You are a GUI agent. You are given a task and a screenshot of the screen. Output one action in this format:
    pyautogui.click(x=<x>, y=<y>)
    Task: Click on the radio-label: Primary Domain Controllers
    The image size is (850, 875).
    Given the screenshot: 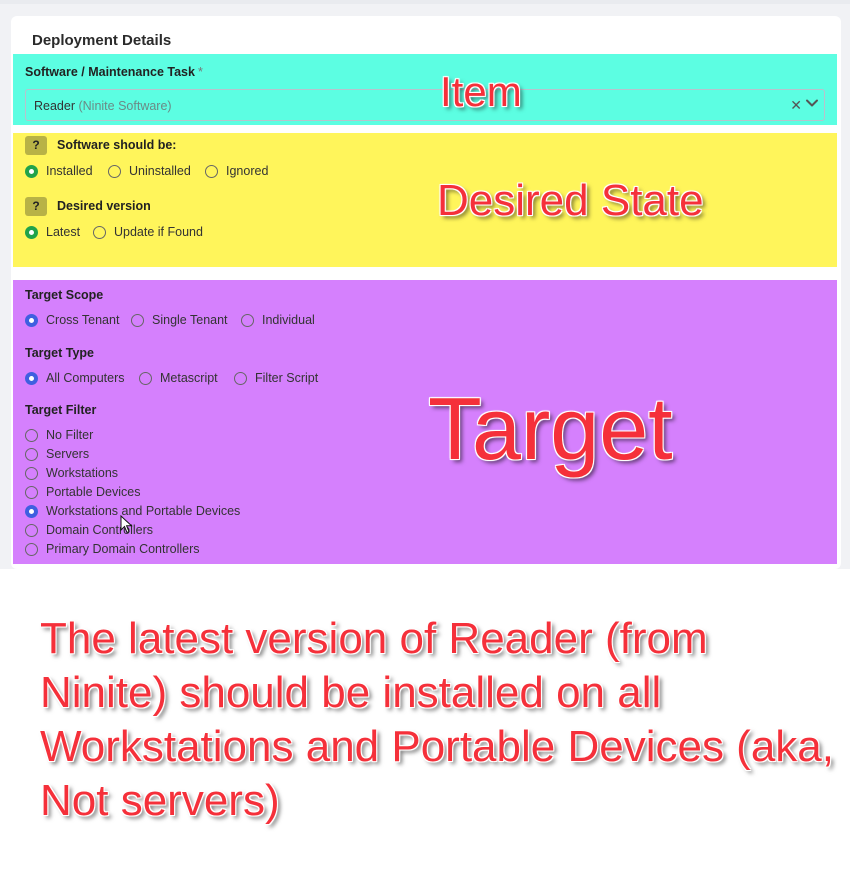 What is the action you would take?
    pyautogui.click(x=123, y=549)
    